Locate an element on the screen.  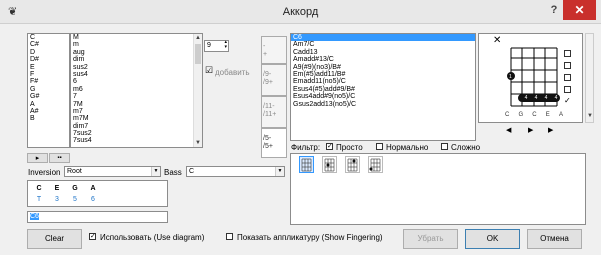
filter-normal-checkbox is located at coordinates (379, 146).